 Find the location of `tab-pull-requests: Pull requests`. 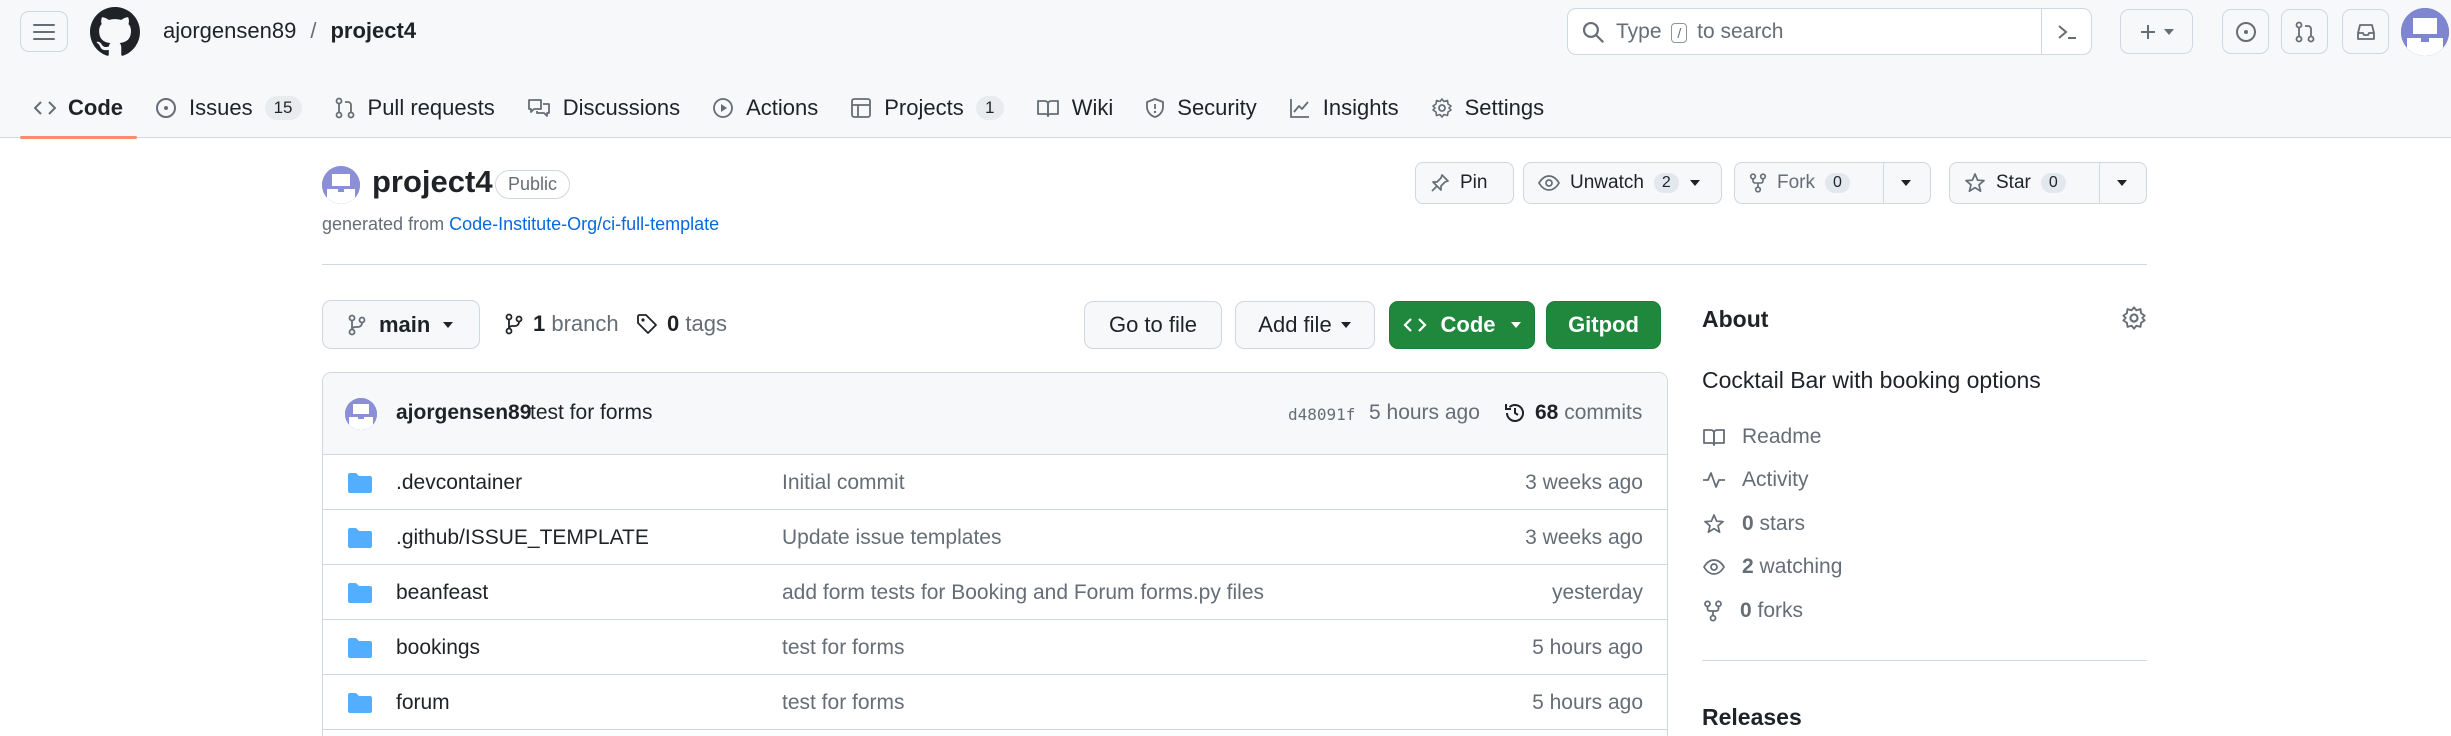

tab-pull-requests: Pull requests is located at coordinates (414, 108).